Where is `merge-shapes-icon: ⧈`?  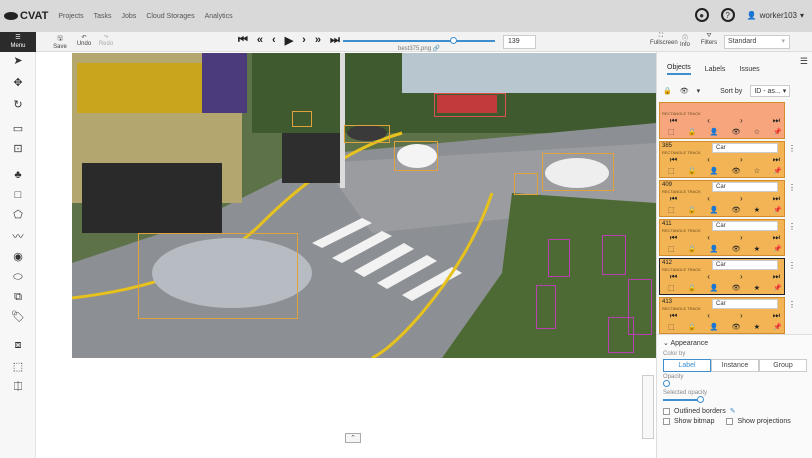 merge-shapes-icon: ⧈ is located at coordinates (18, 345).